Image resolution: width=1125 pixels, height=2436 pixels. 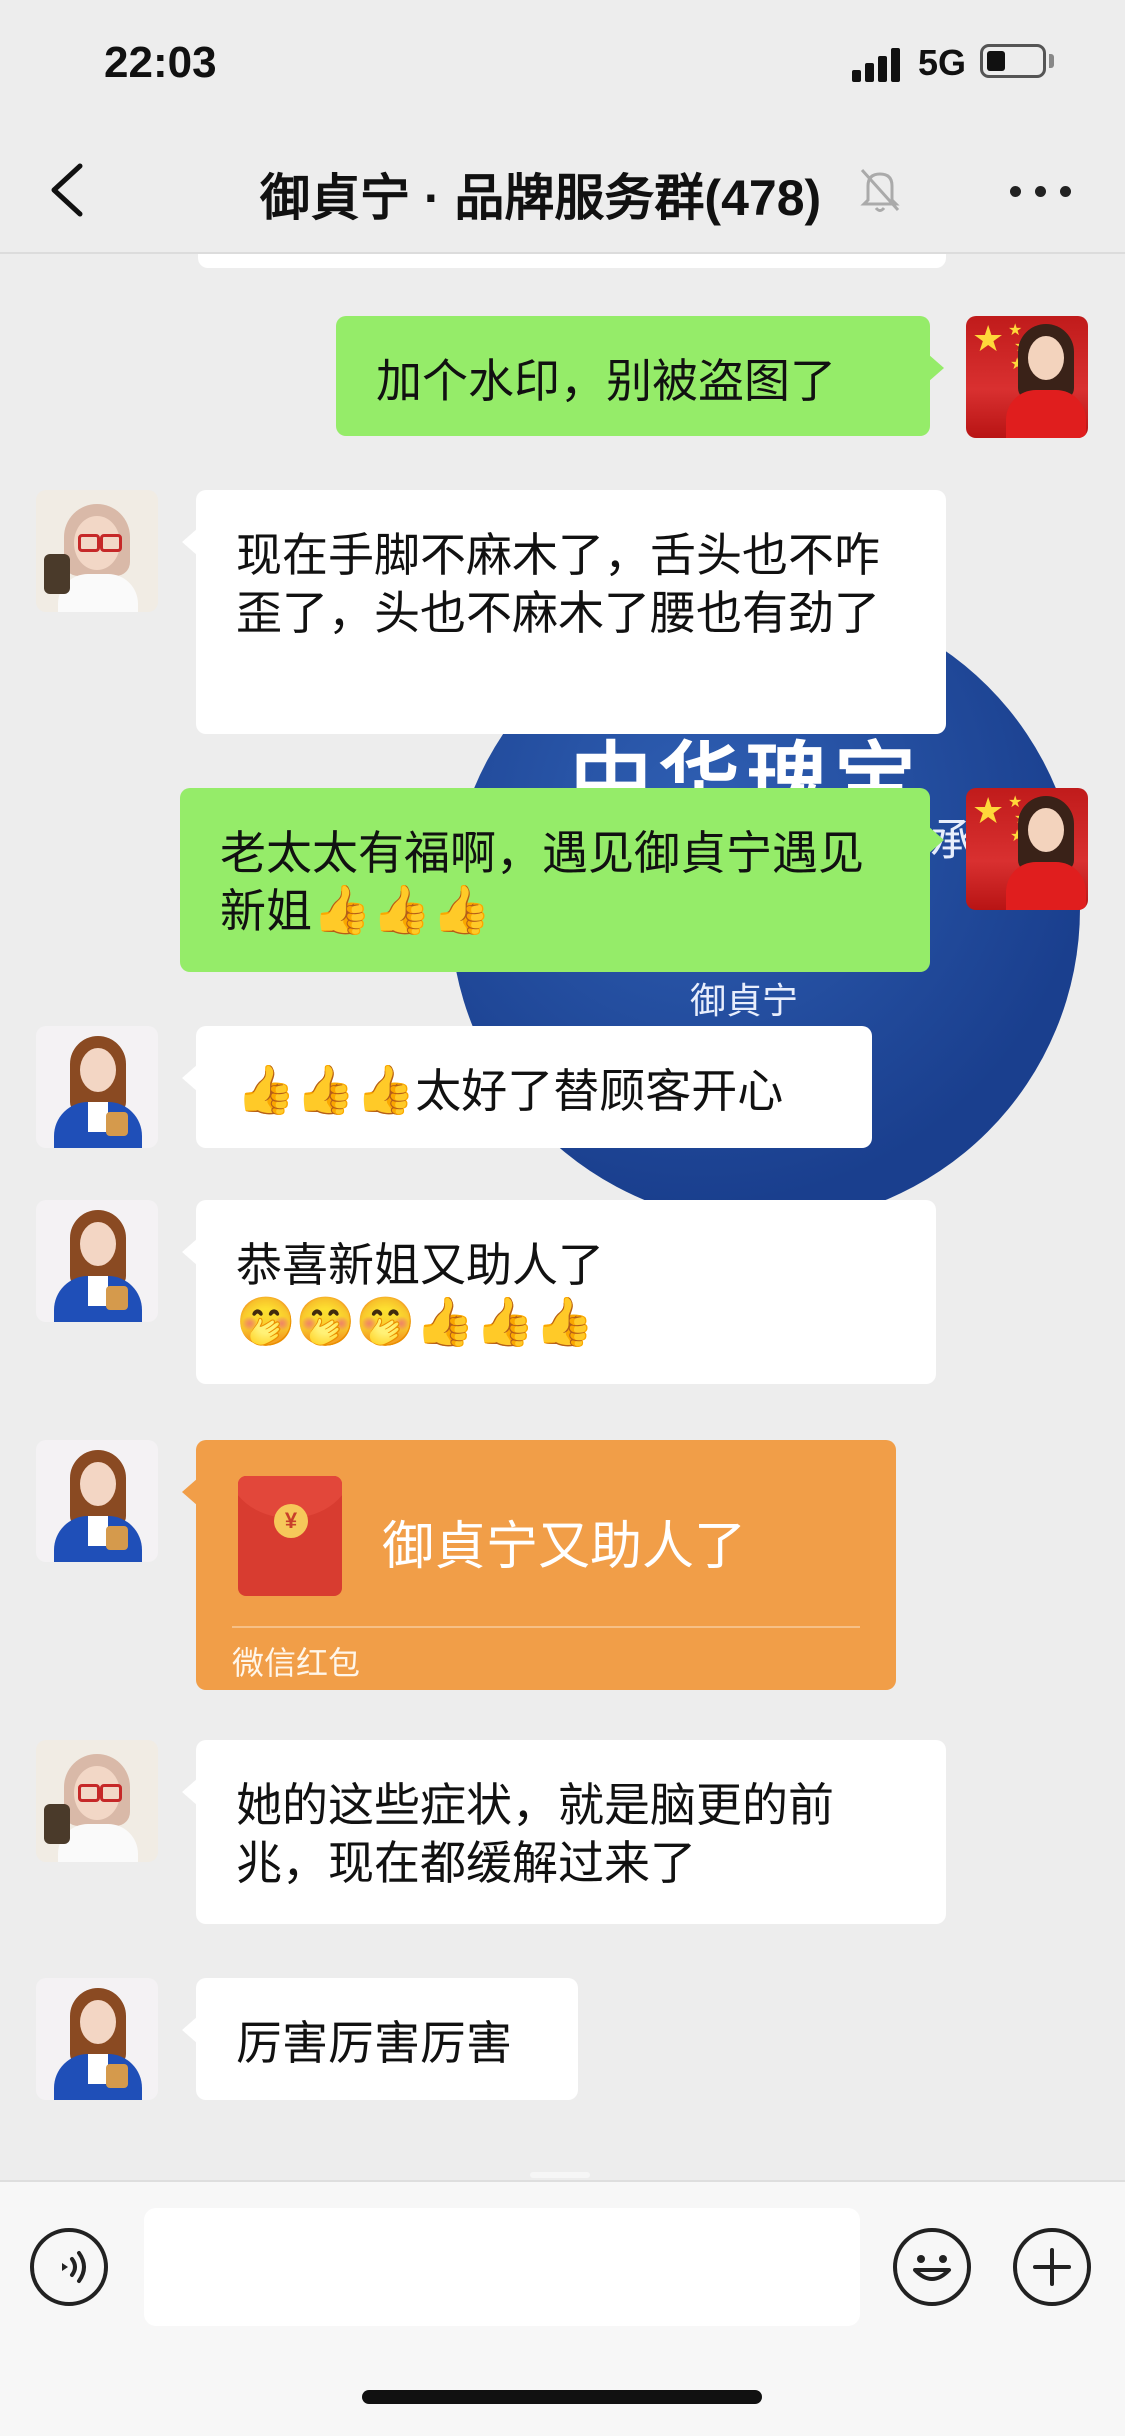 I want to click on red-packet-message: ¥ 御貞宁又助人了 微信红包, so click(x=539, y=1565).